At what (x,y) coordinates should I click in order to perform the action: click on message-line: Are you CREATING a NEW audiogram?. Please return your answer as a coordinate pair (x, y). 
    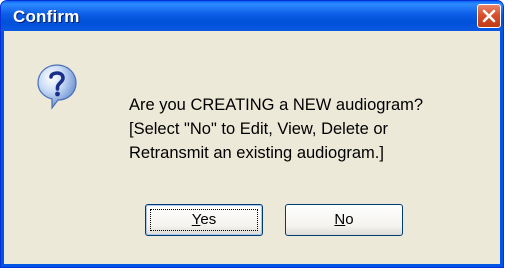
    Looking at the image, I should click on (276, 105).